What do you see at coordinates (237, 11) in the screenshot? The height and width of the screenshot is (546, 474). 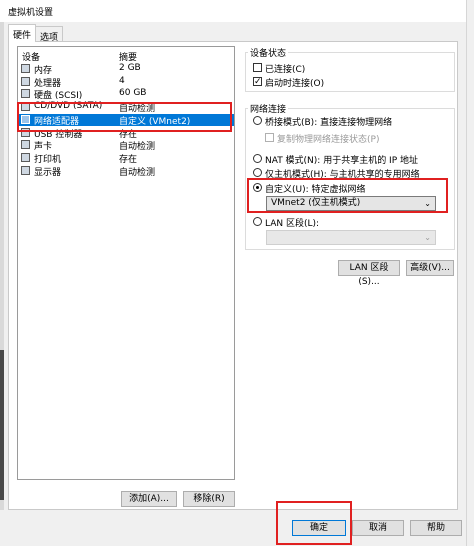 I see `title-bar` at bounding box center [237, 11].